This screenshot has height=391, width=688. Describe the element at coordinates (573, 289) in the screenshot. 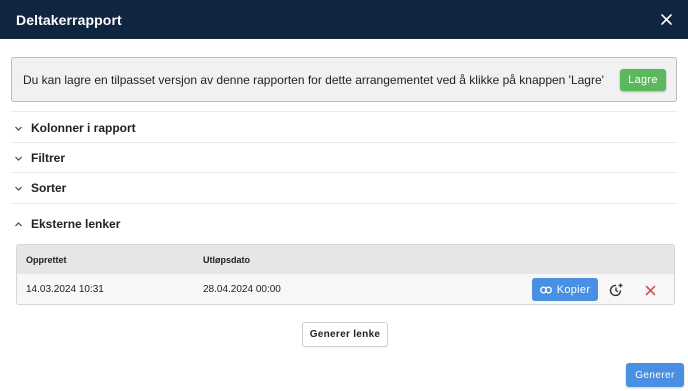

I see `copy-label: Kopier` at that location.